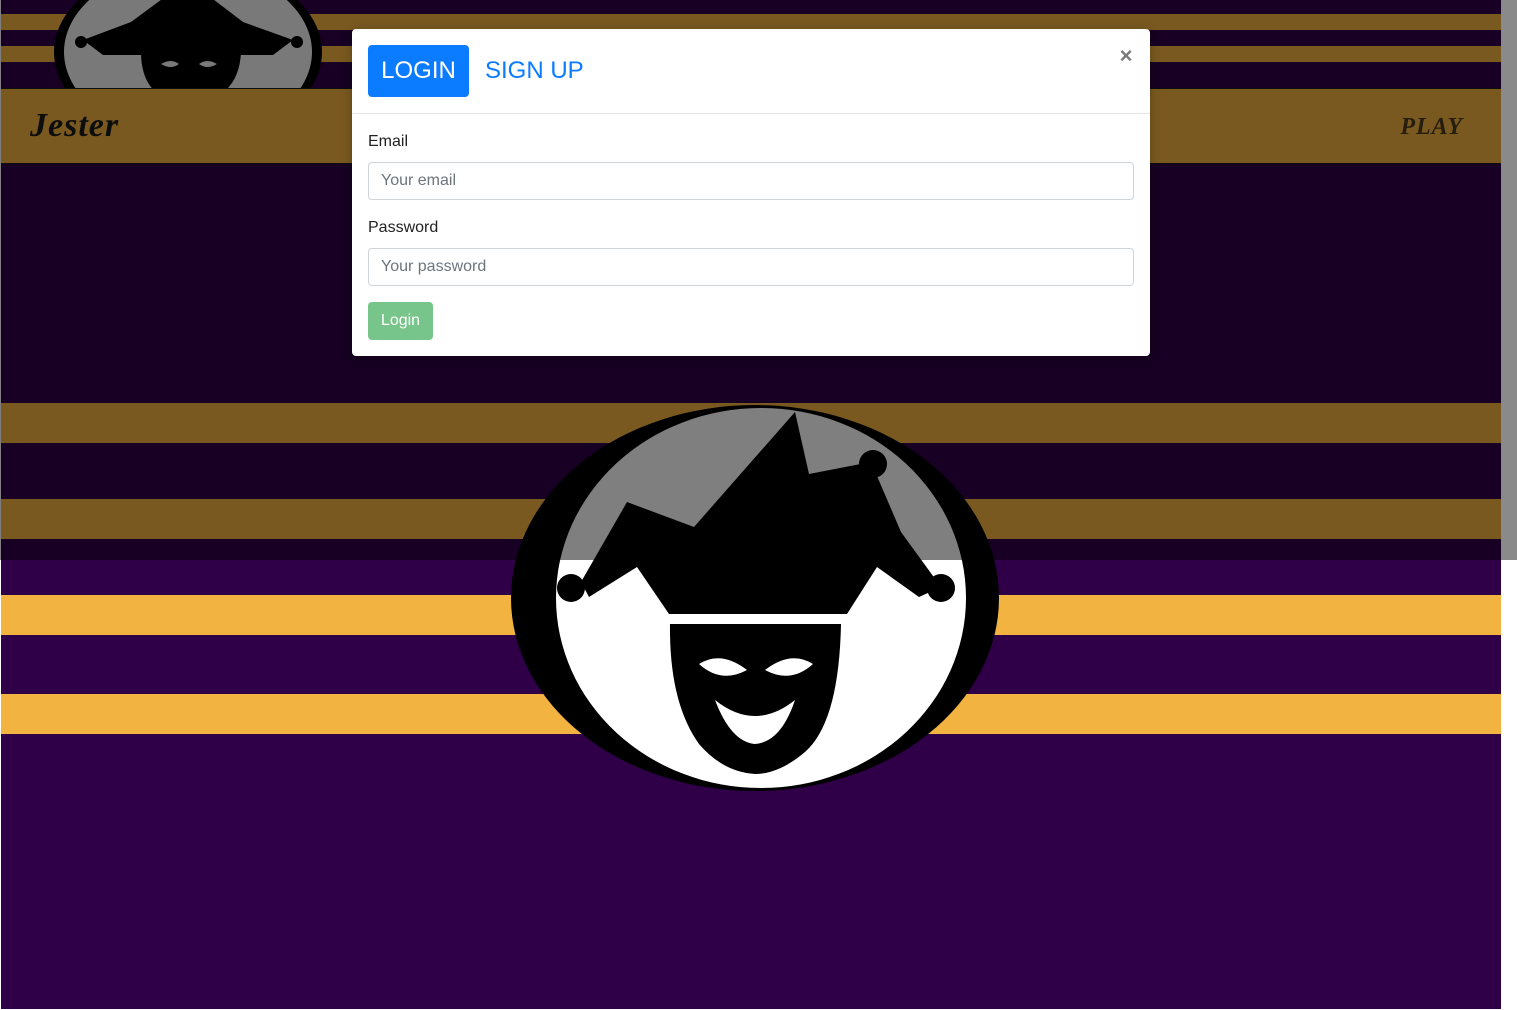  What do you see at coordinates (534, 71) in the screenshot?
I see `tab-signup: SIGN UP` at bounding box center [534, 71].